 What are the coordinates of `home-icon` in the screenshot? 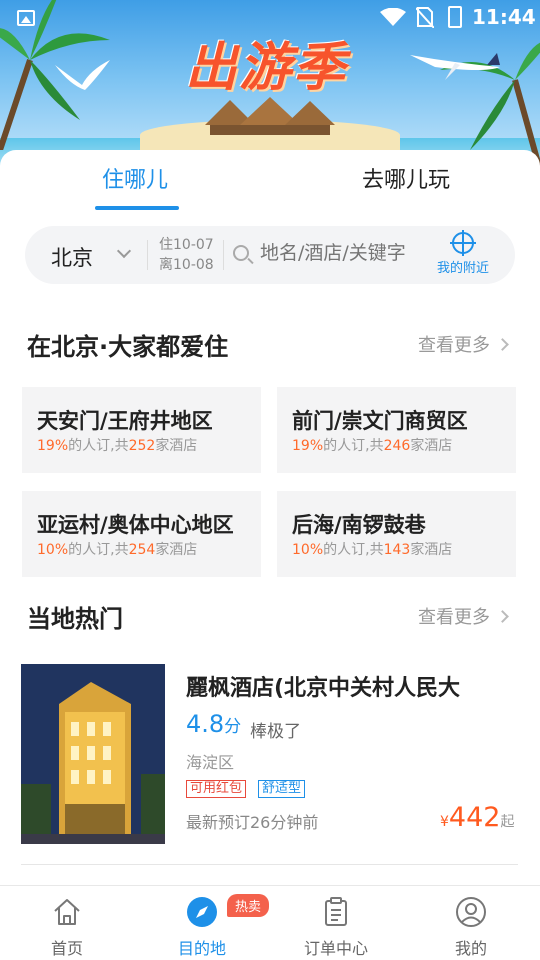 It's located at (67, 912).